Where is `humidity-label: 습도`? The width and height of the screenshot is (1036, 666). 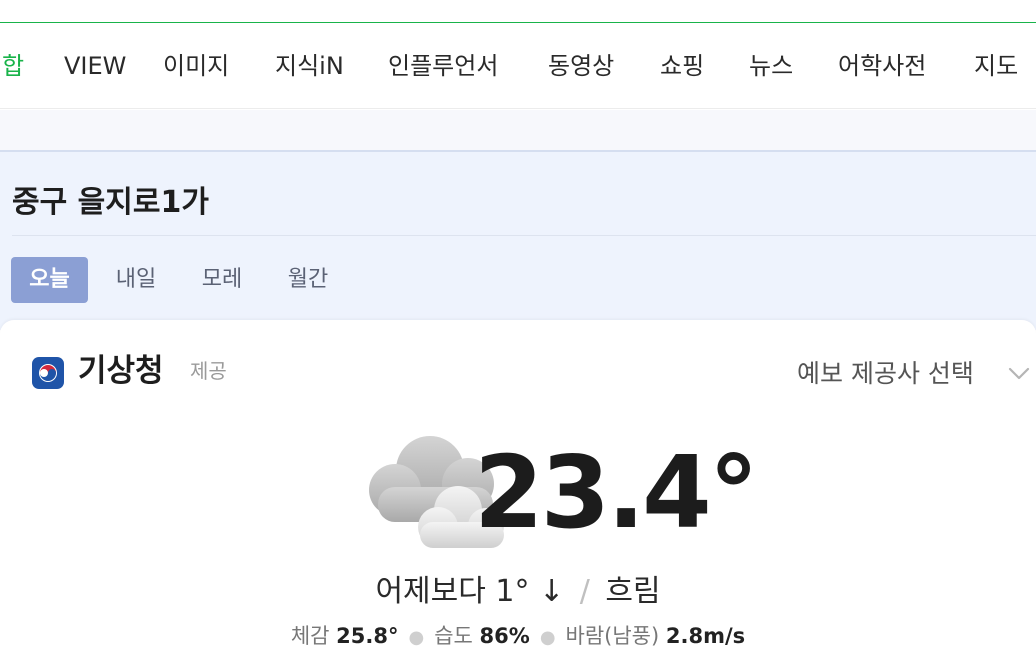 humidity-label: 습도 is located at coordinates (453, 636).